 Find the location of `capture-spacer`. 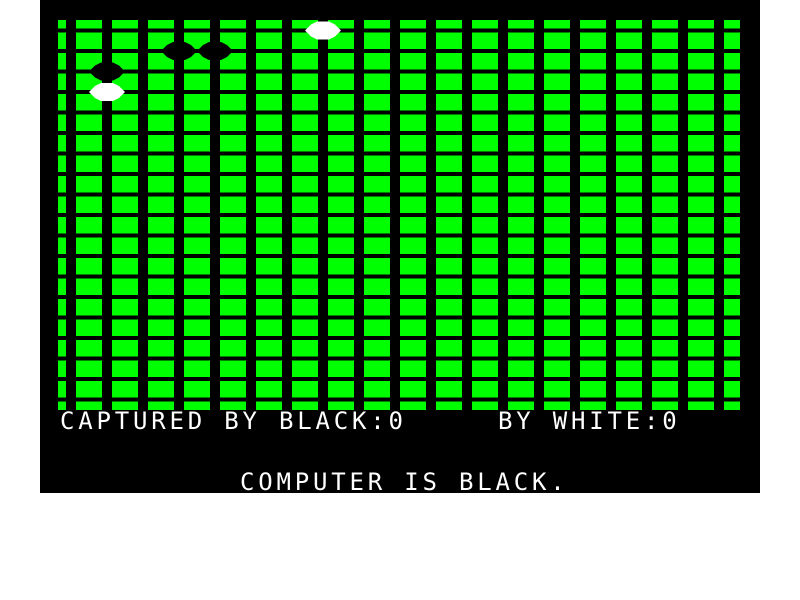

capture-spacer is located at coordinates (452, 421).